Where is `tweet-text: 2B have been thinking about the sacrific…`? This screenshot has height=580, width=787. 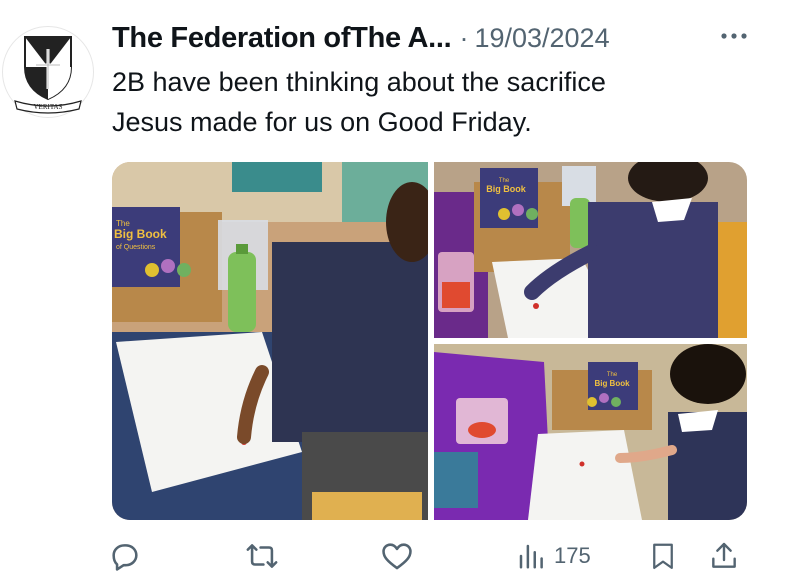
tweet-text: 2B have been thinking about the sacrific… is located at coordinates (437, 102).